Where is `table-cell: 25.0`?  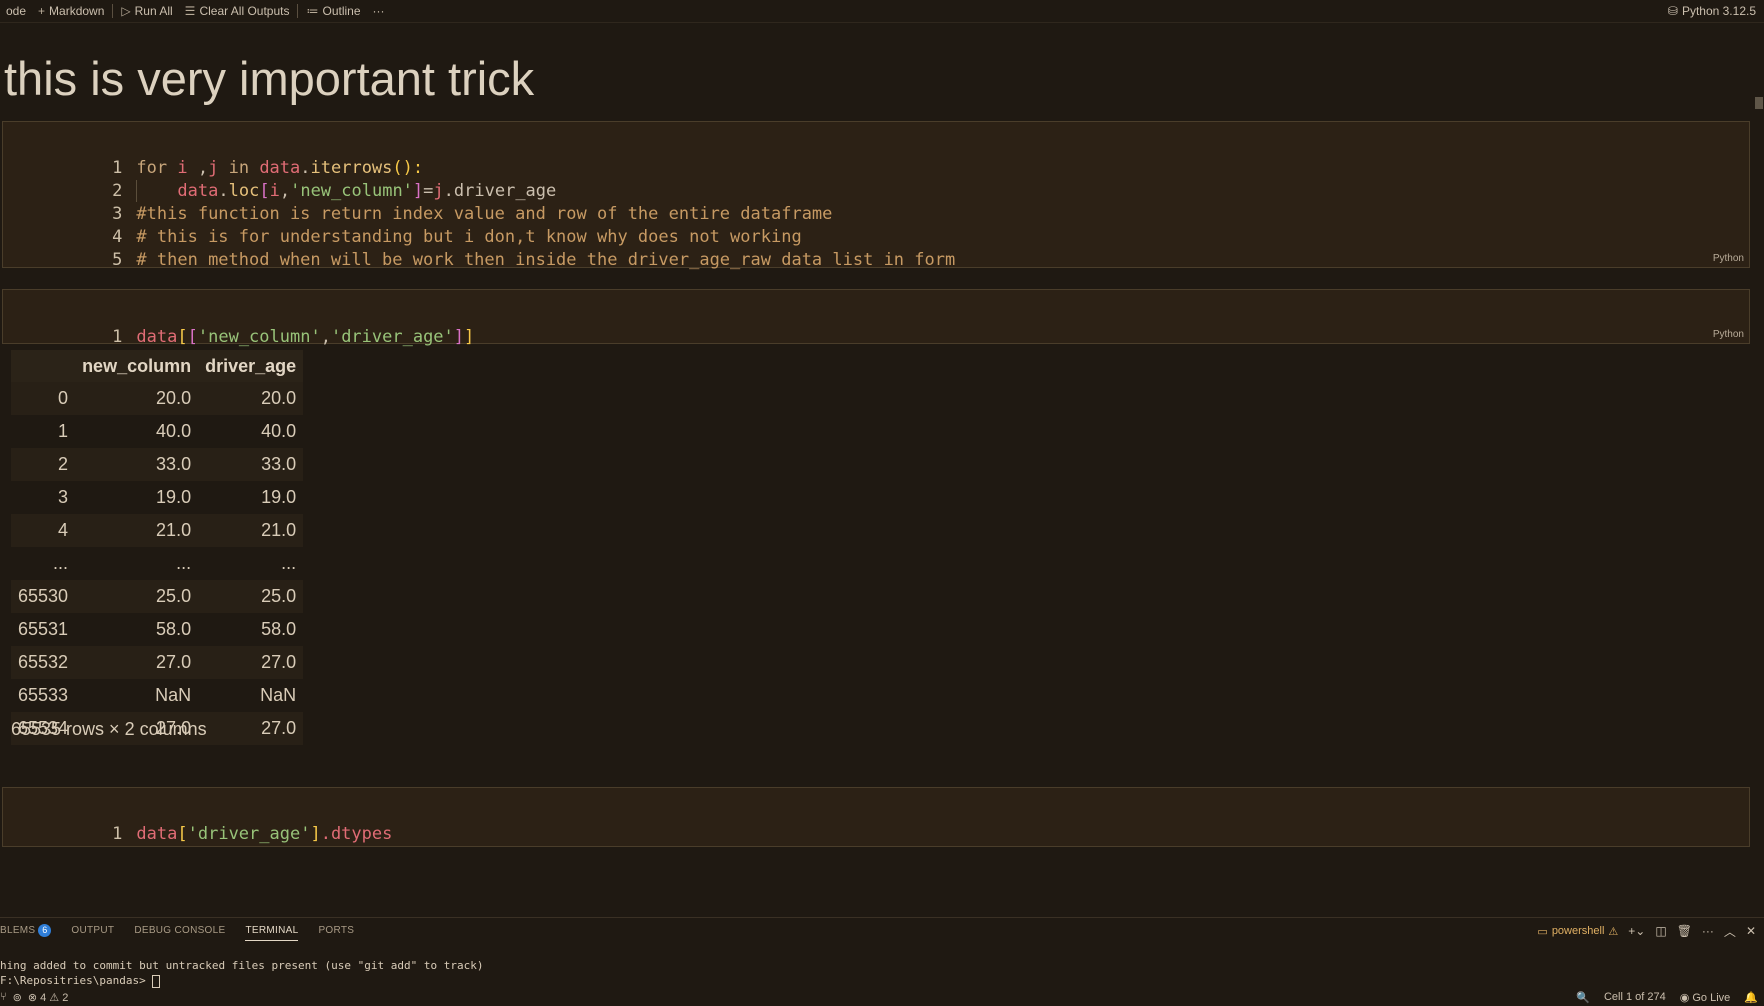
table-cell: 25.0 is located at coordinates (137, 596).